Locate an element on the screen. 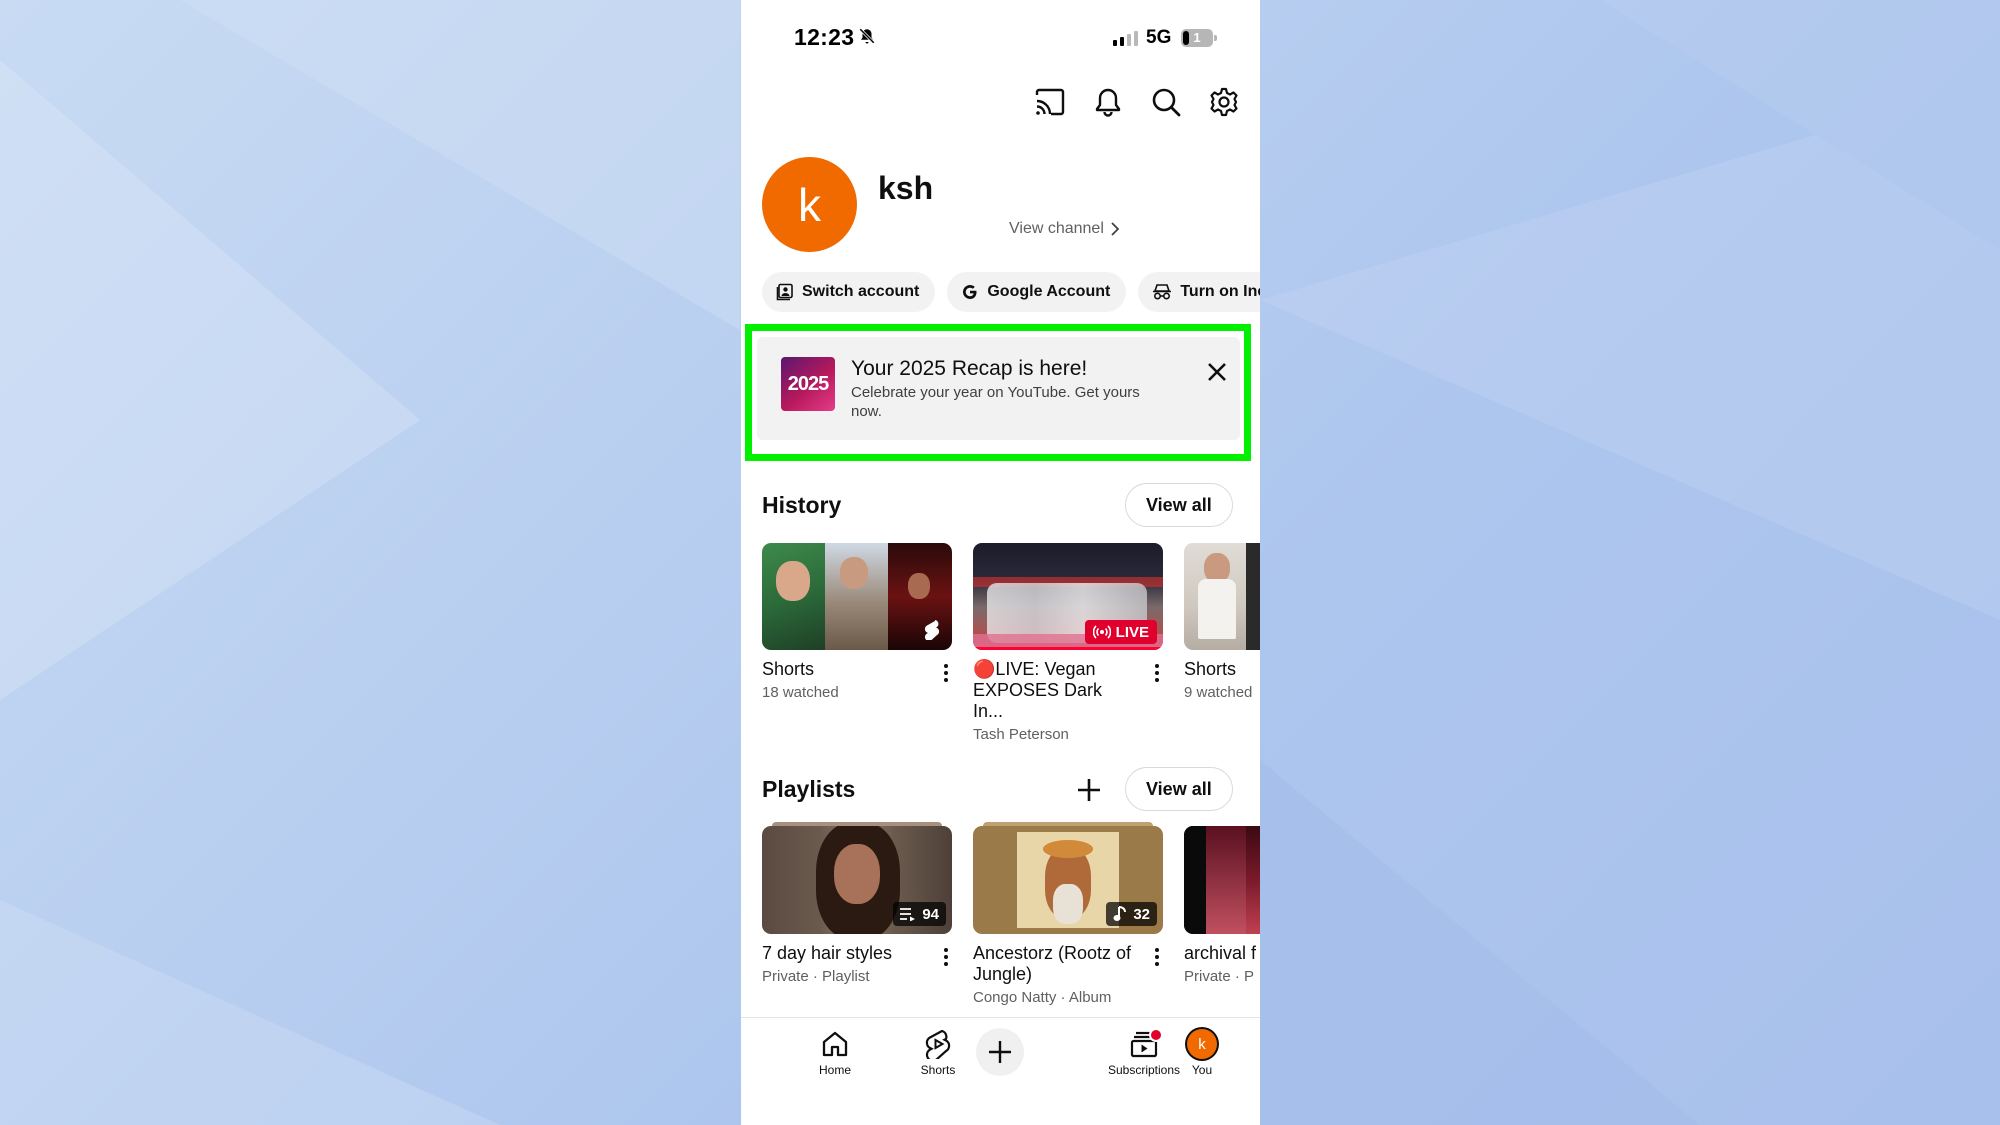 The height and width of the screenshot is (1125, 2000). gear-icon is located at coordinates (1224, 102).